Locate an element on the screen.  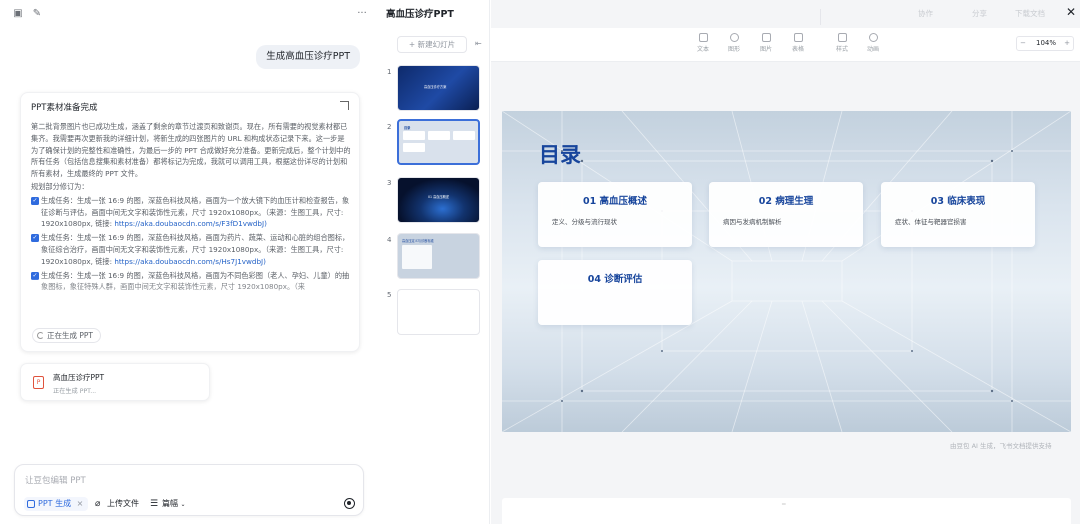
document-title: 高血压诊疗PPT is located at coordinates (420, 14).